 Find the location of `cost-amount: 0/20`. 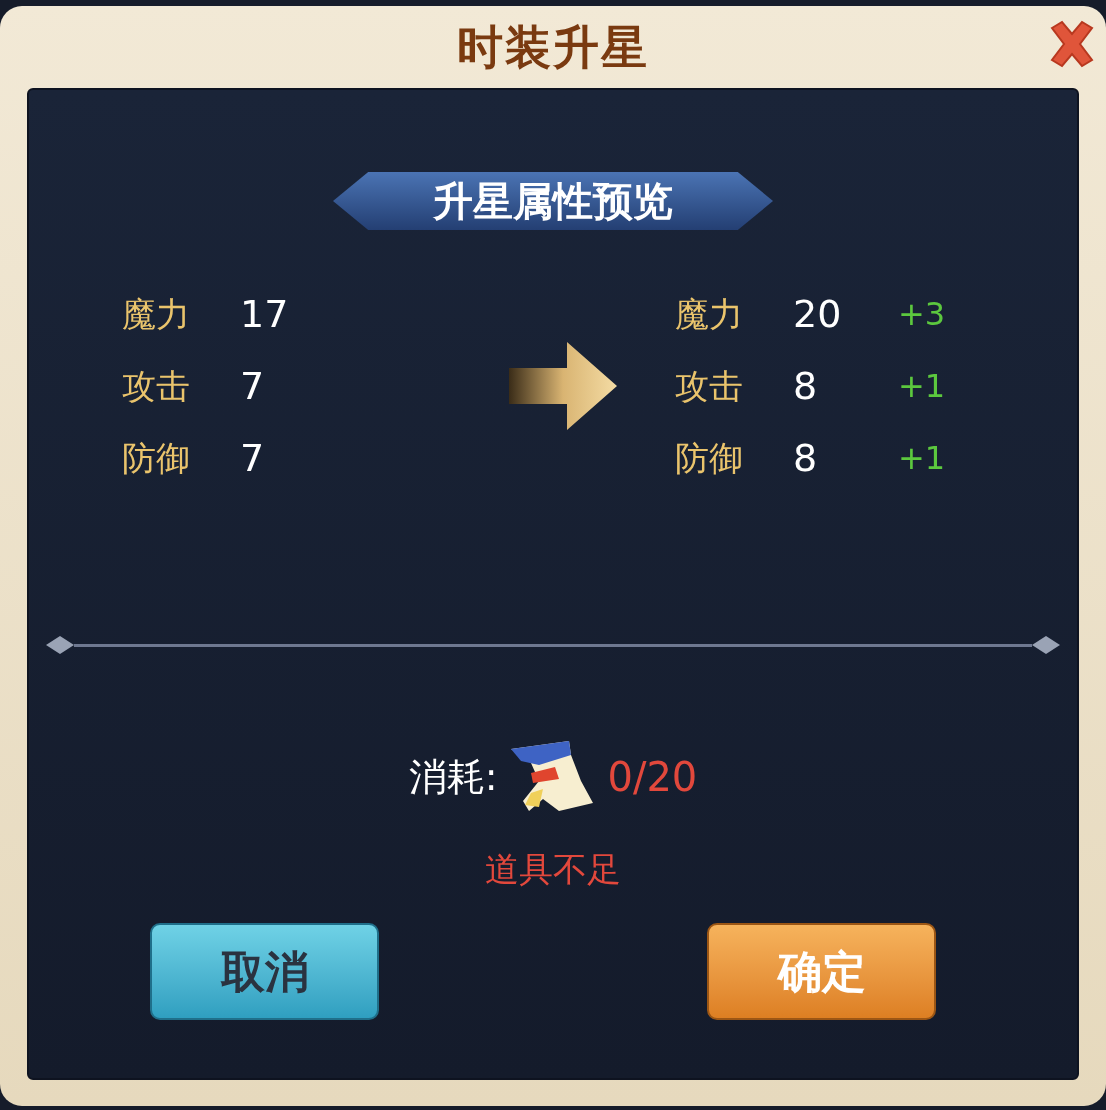

cost-amount: 0/20 is located at coordinates (652, 777).